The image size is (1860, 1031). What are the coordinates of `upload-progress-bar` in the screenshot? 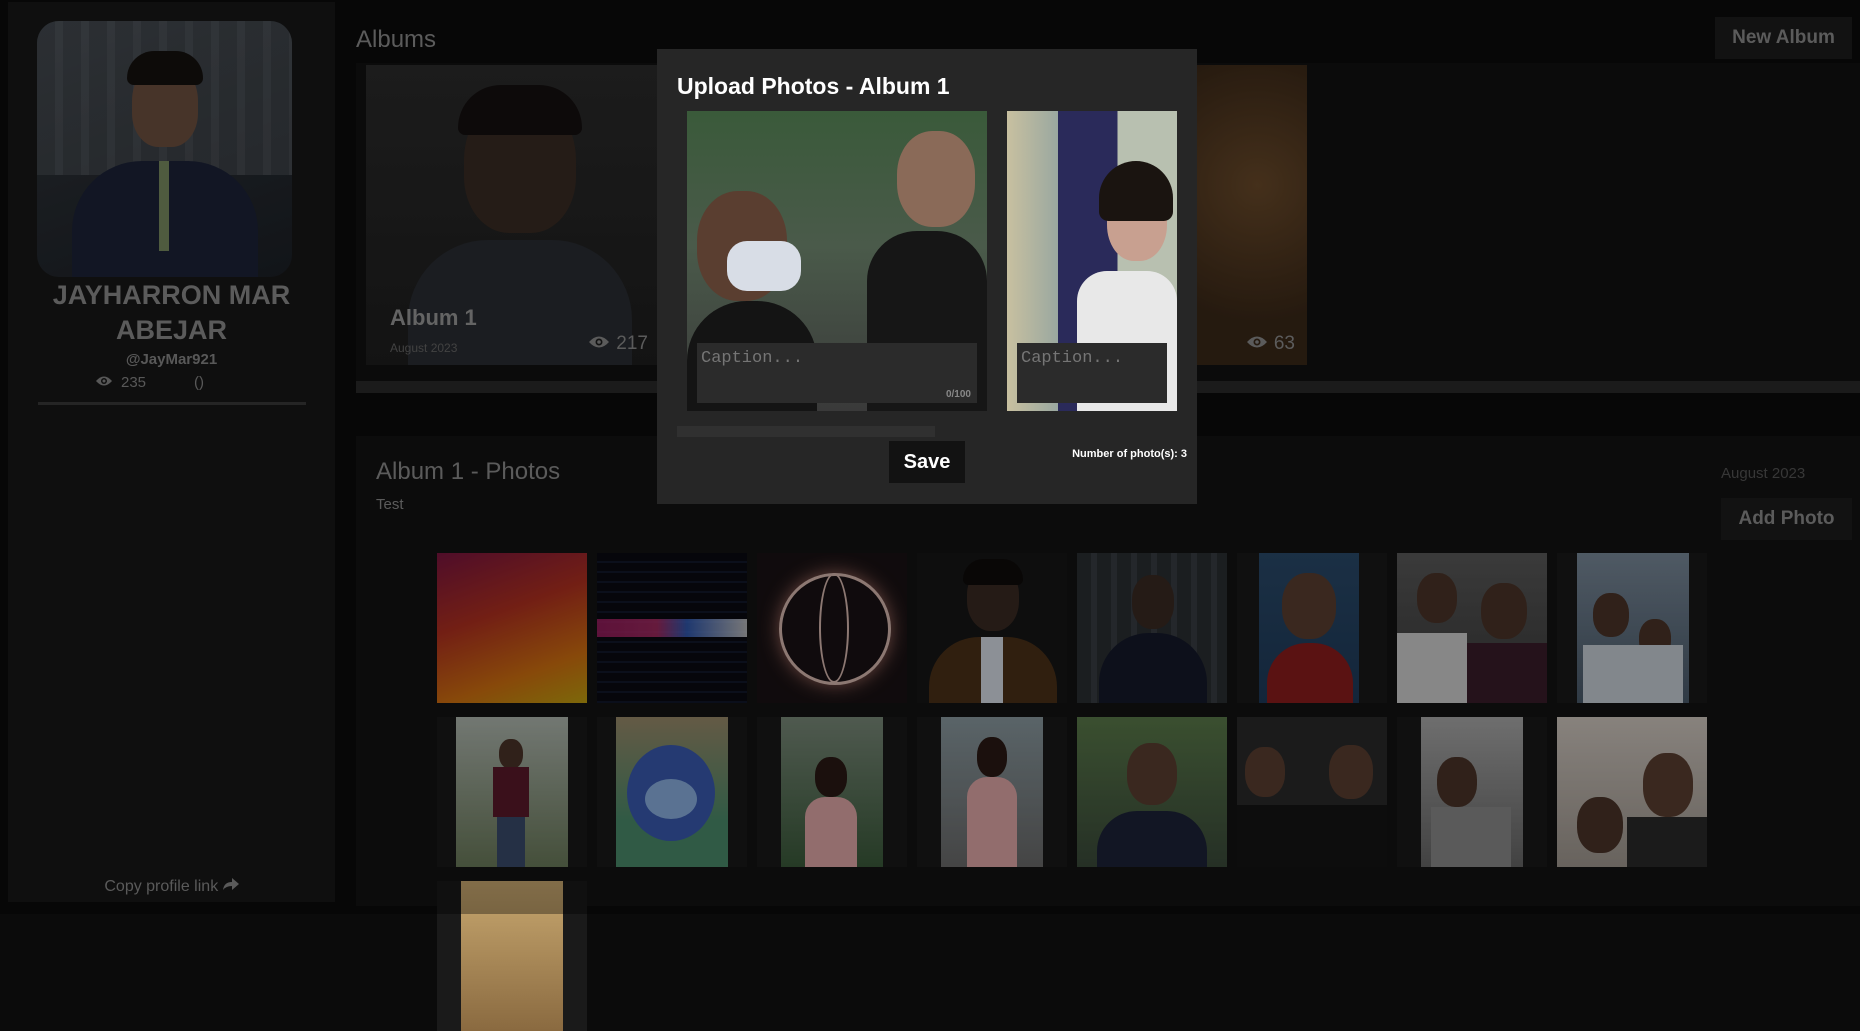 It's located at (806, 431).